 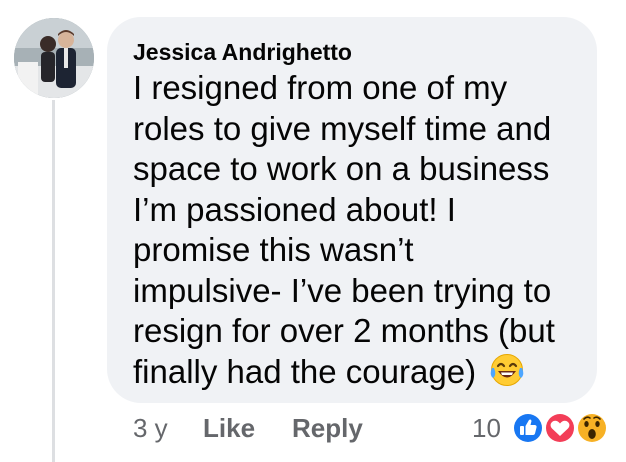 What do you see at coordinates (341, 168) in the screenshot?
I see `comment-text-line: space to work on a business` at bounding box center [341, 168].